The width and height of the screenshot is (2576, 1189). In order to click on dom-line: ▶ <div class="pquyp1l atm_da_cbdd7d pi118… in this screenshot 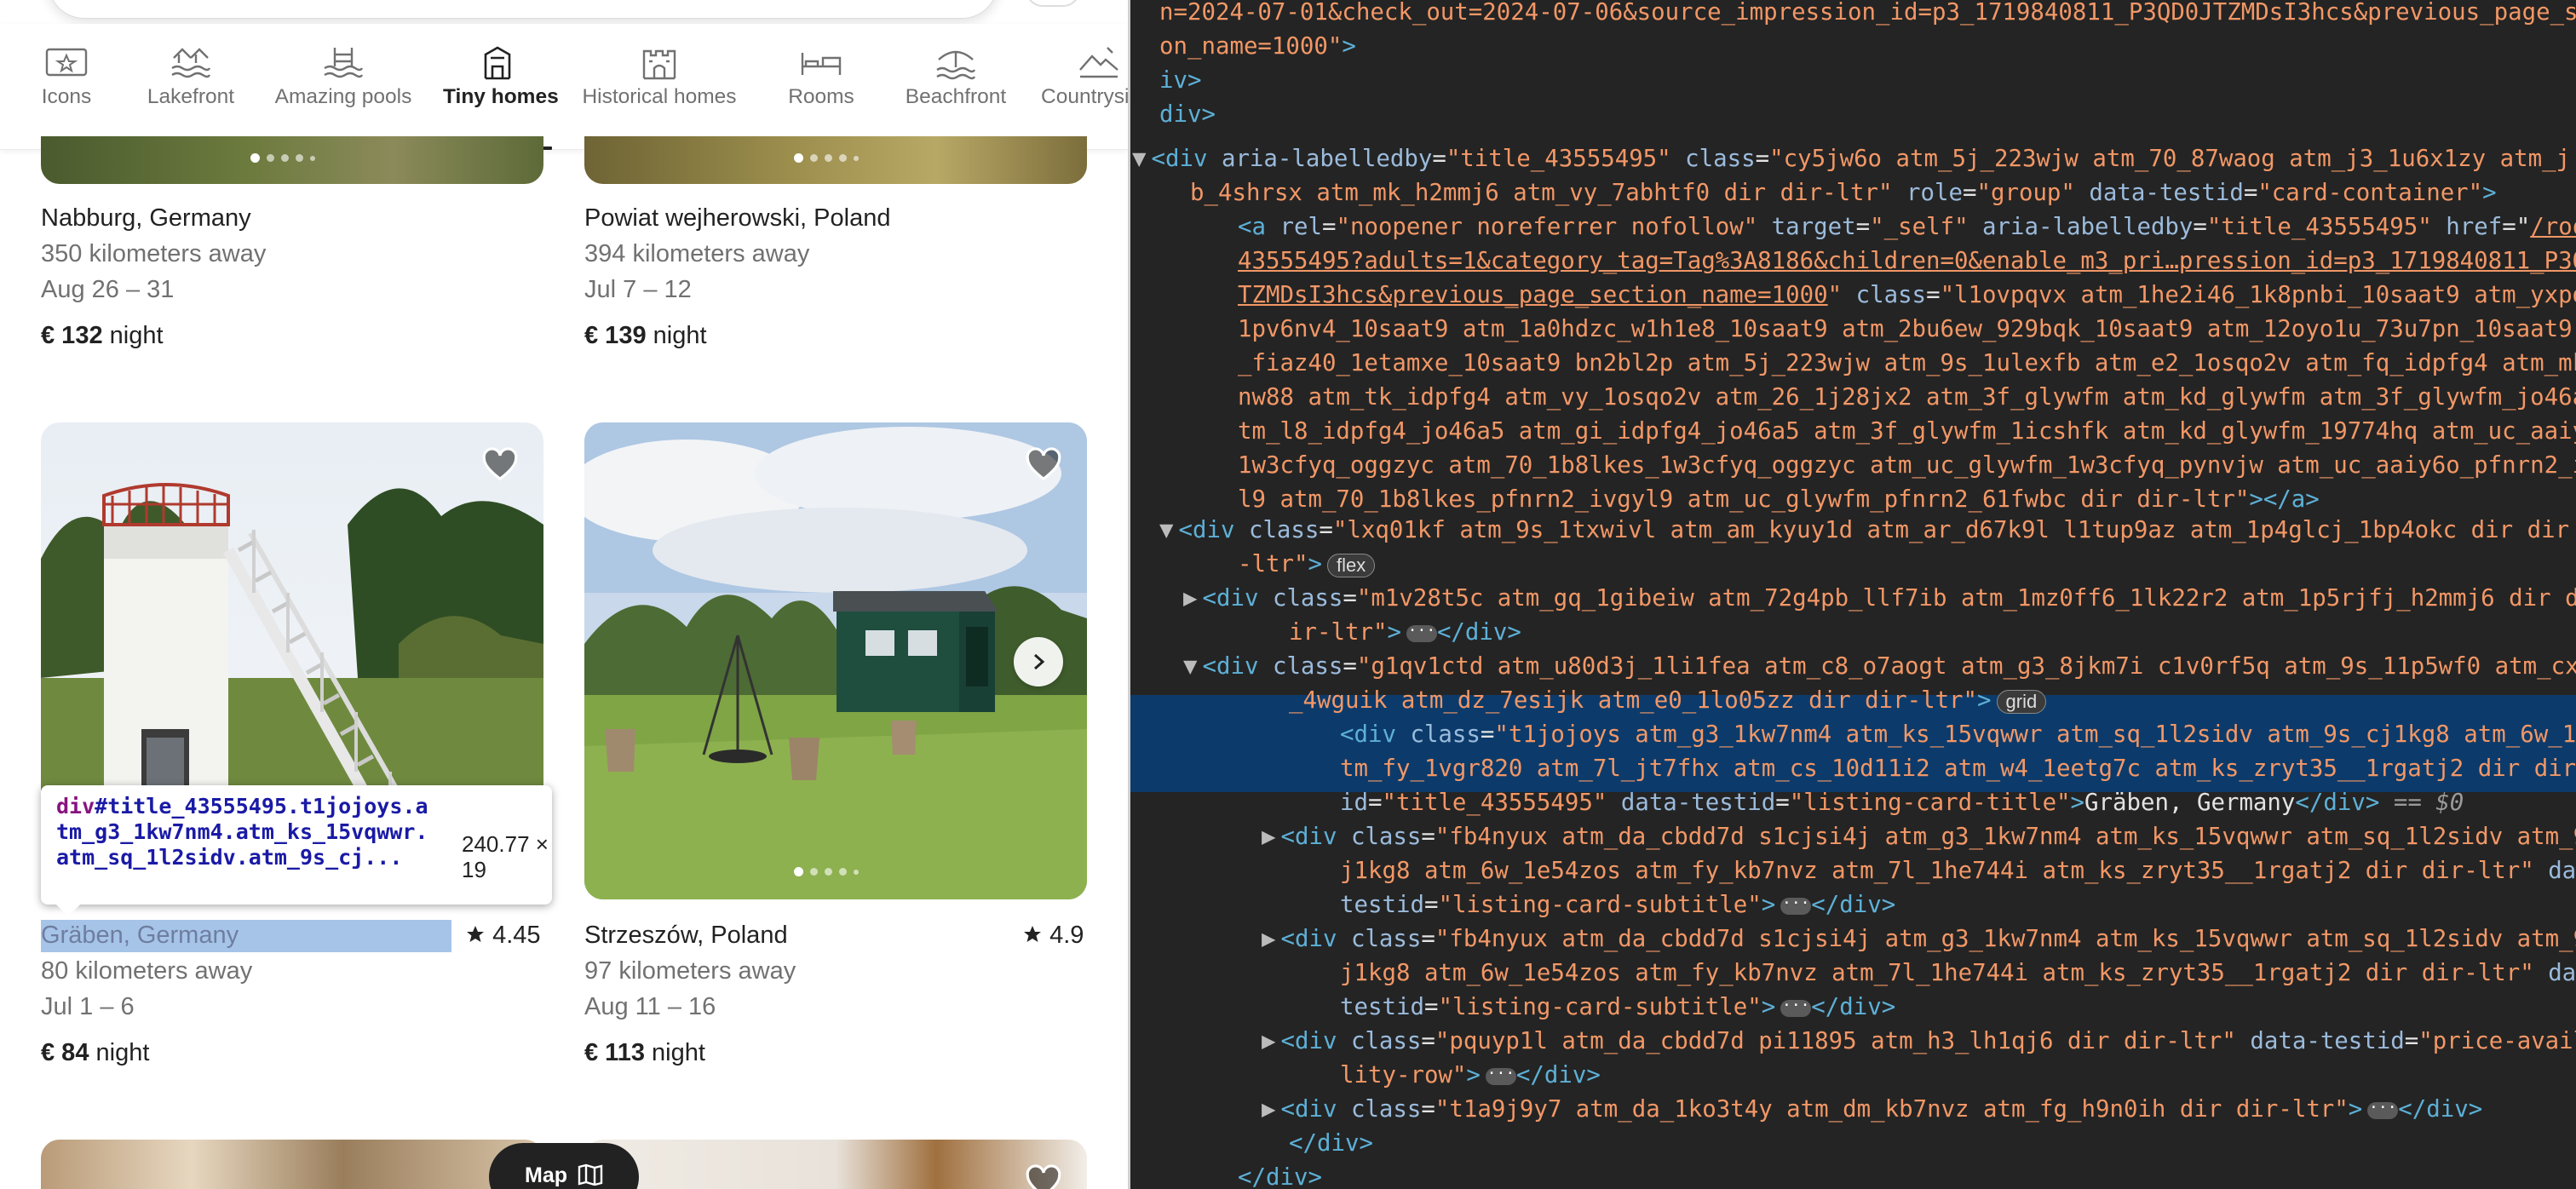, I will do `click(1919, 1041)`.